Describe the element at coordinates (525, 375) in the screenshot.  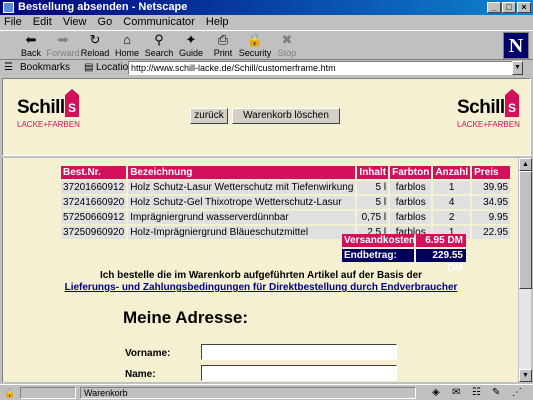
I see `scroll-down-icon: ▼` at that location.